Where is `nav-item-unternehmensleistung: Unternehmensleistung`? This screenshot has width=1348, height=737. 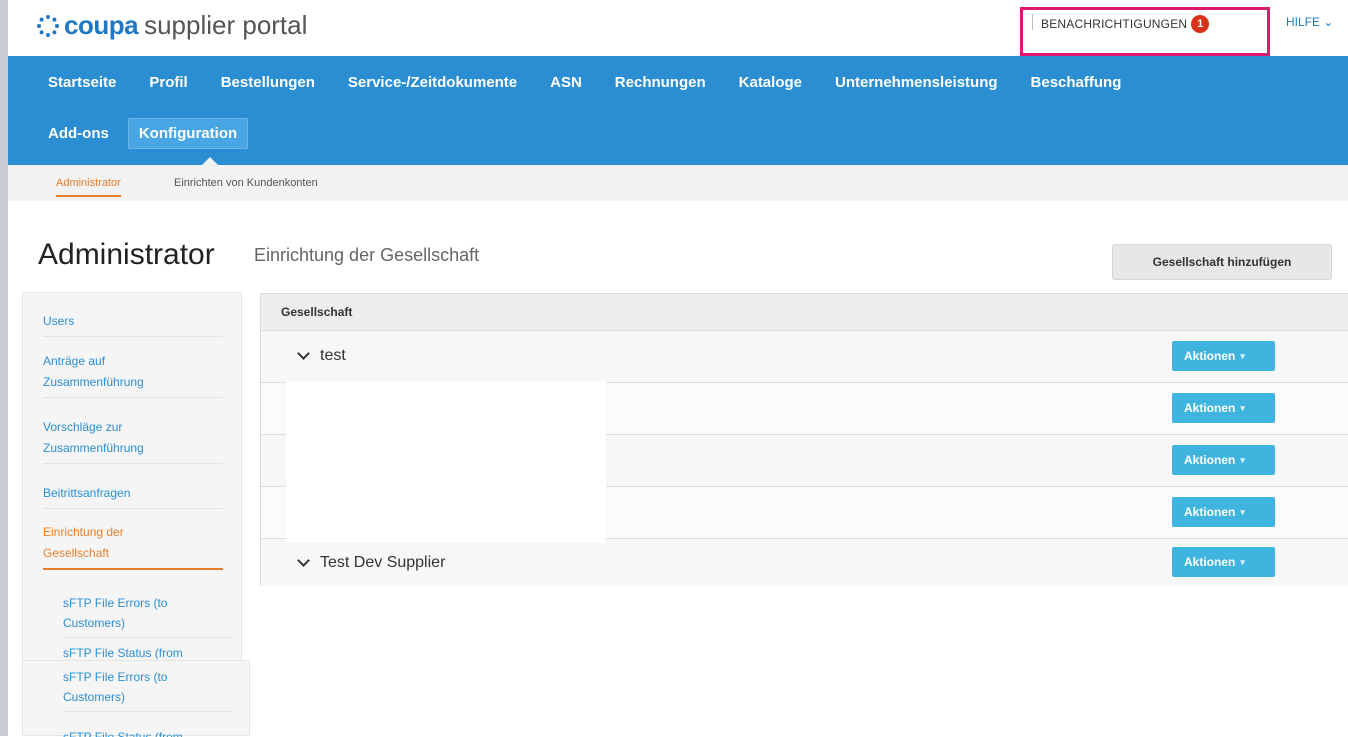 nav-item-unternehmensleistung: Unternehmensleistung is located at coordinates (916, 82).